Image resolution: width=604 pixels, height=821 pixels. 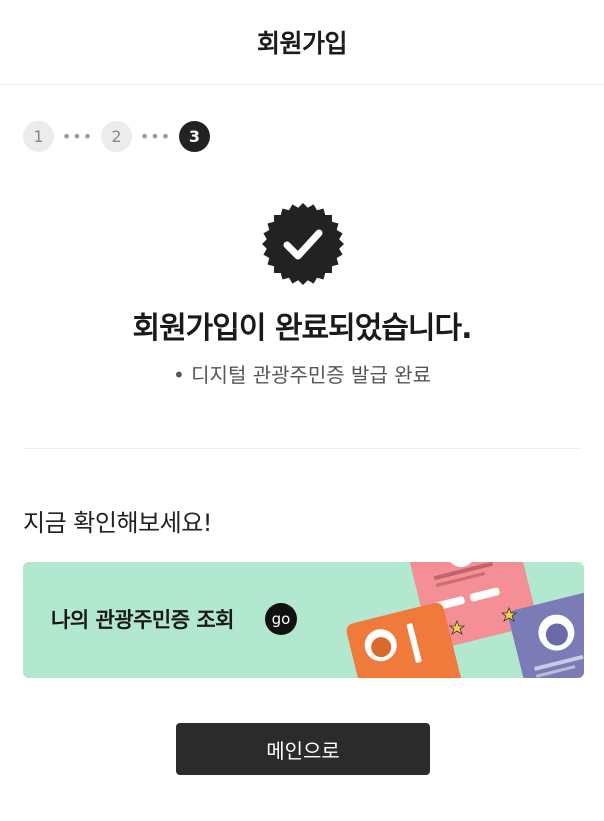 What do you see at coordinates (303, 749) in the screenshot?
I see `main-button: 메인으로` at bounding box center [303, 749].